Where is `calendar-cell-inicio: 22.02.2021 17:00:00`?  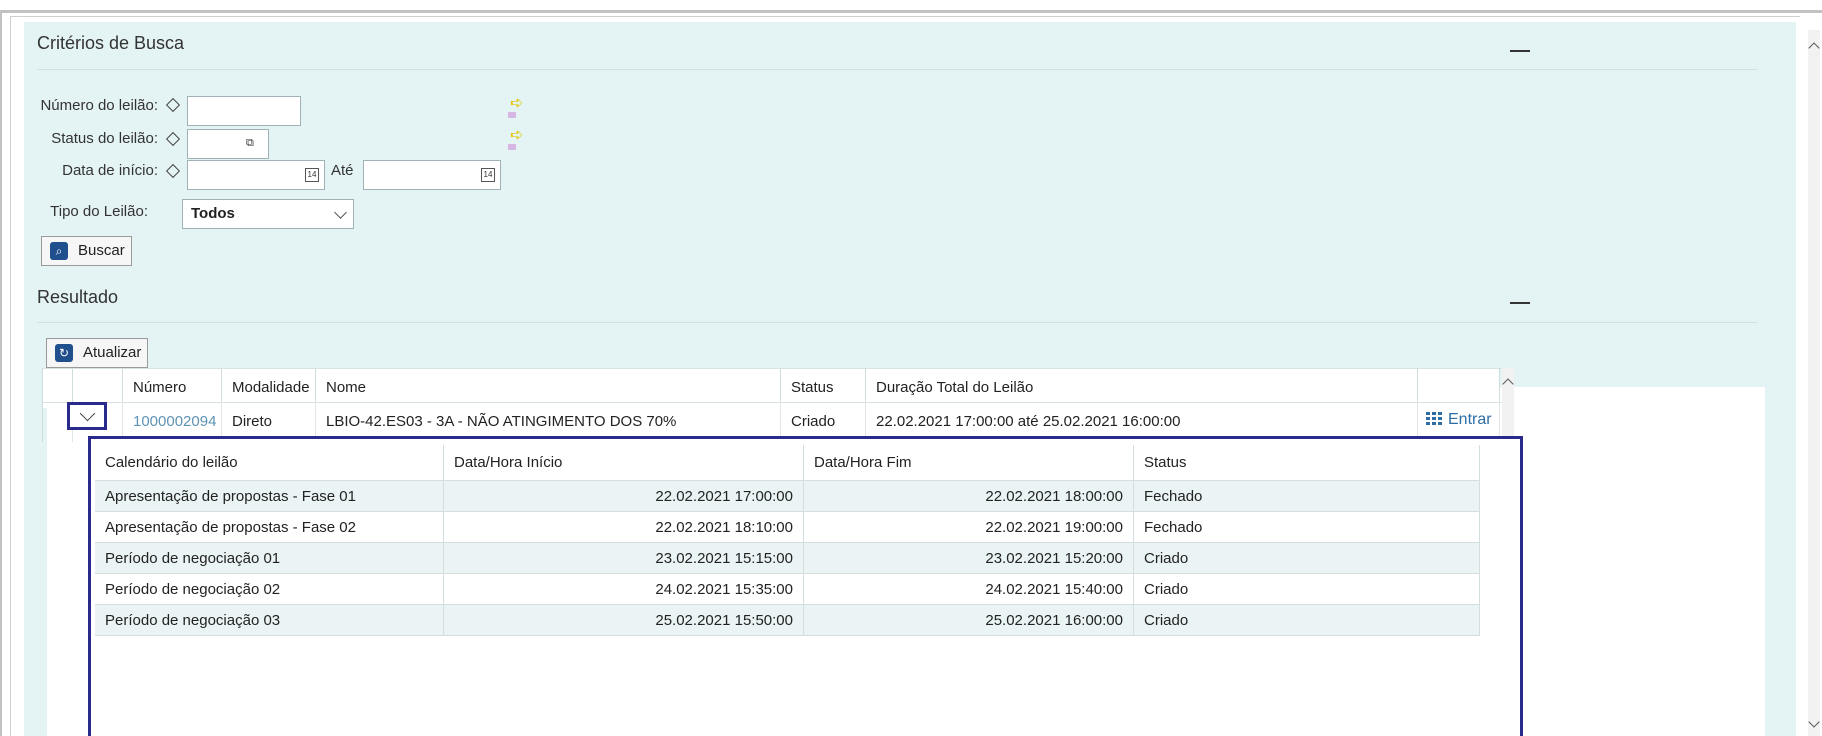
calendar-cell-inicio: 22.02.2021 17:00:00 is located at coordinates (624, 496).